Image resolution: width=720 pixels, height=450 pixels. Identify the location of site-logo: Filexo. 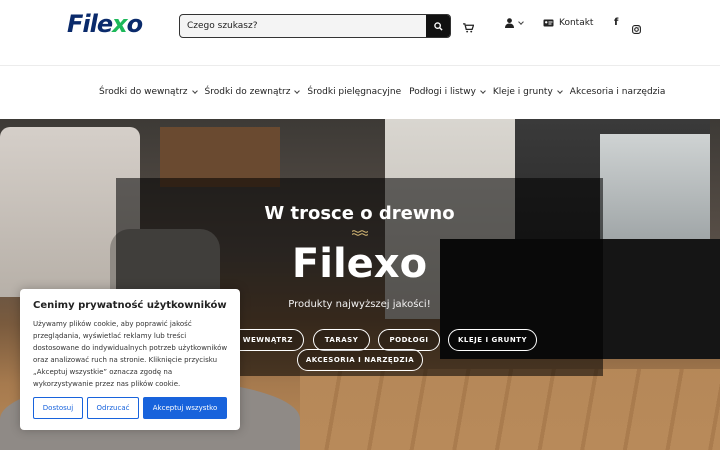
(105, 24).